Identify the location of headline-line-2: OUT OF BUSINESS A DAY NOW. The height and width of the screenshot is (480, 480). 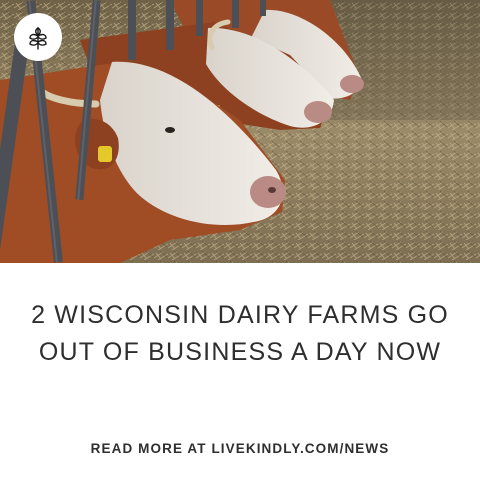
(240, 352).